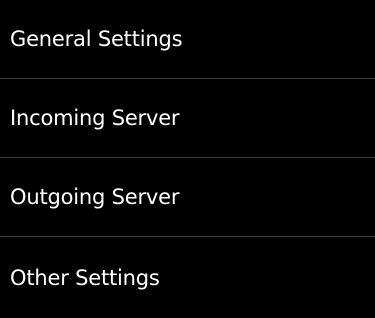 The height and width of the screenshot is (318, 375). I want to click on menu-item-label: General Settings, so click(96, 39).